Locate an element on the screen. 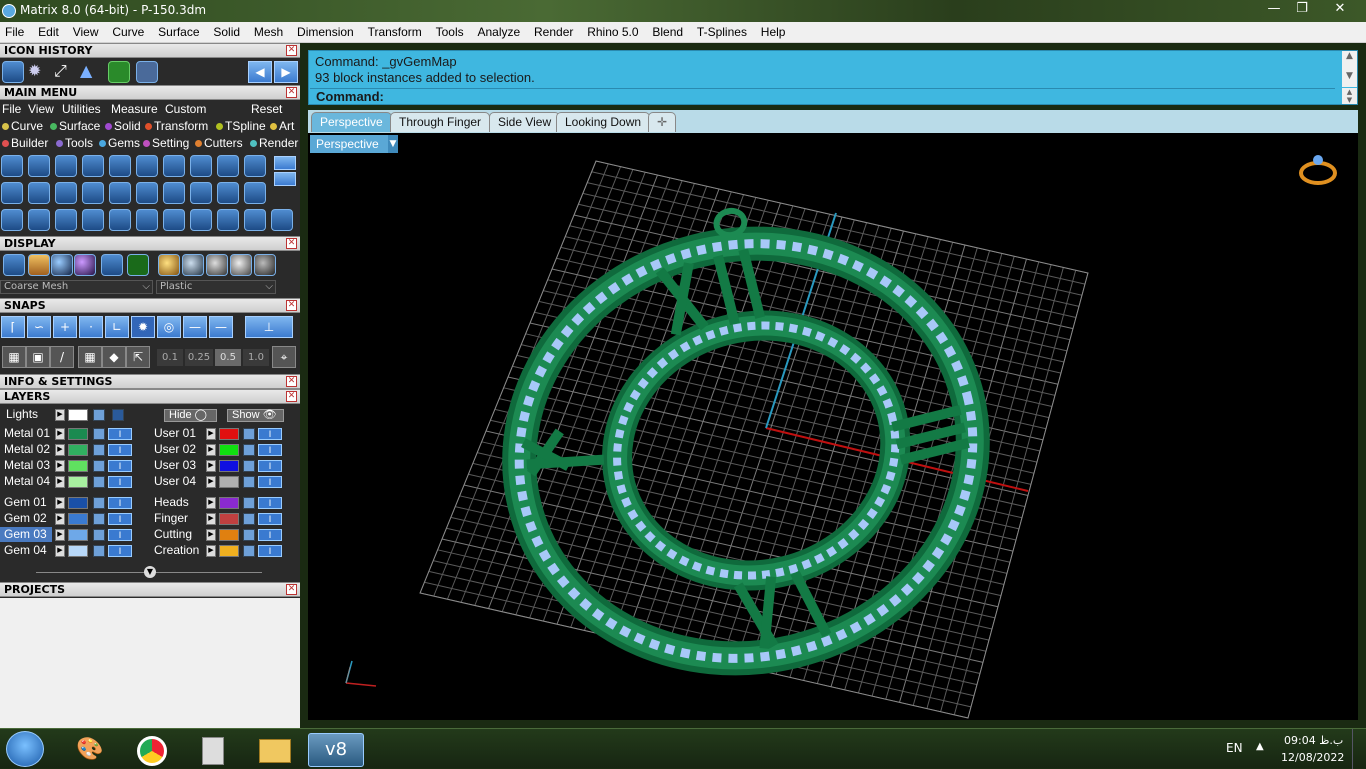 The height and width of the screenshot is (769, 1366). extrude-tool-icon is located at coordinates (93, 193).